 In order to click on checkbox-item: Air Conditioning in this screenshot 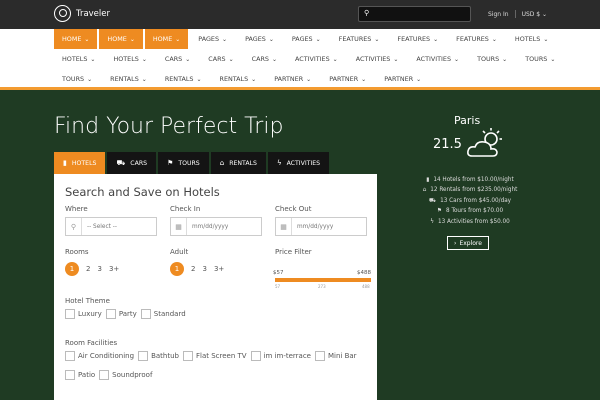, I will do `click(99, 356)`.